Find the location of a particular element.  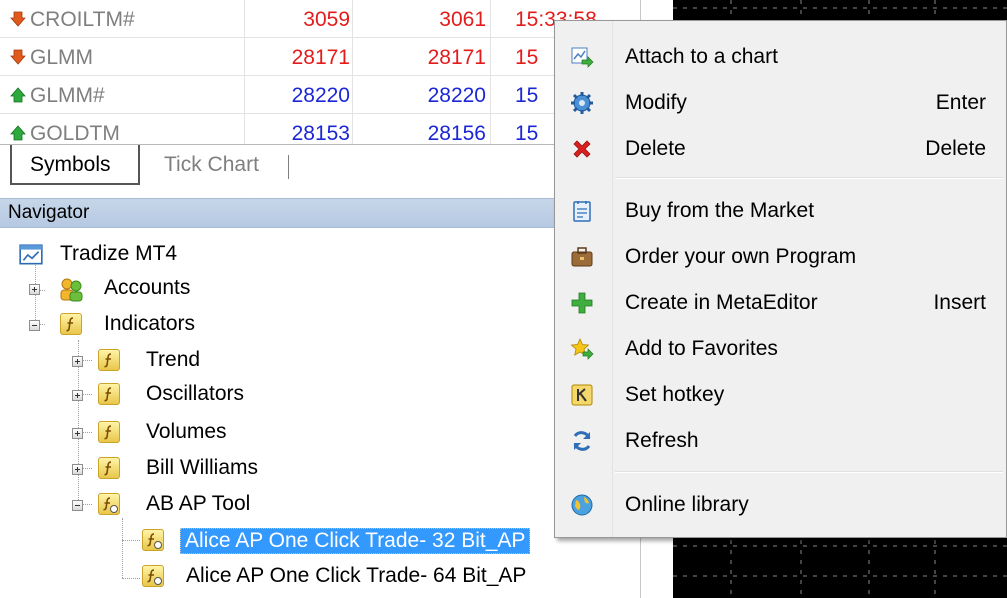

menu-item-label: Buy from the Market is located at coordinates (720, 210).